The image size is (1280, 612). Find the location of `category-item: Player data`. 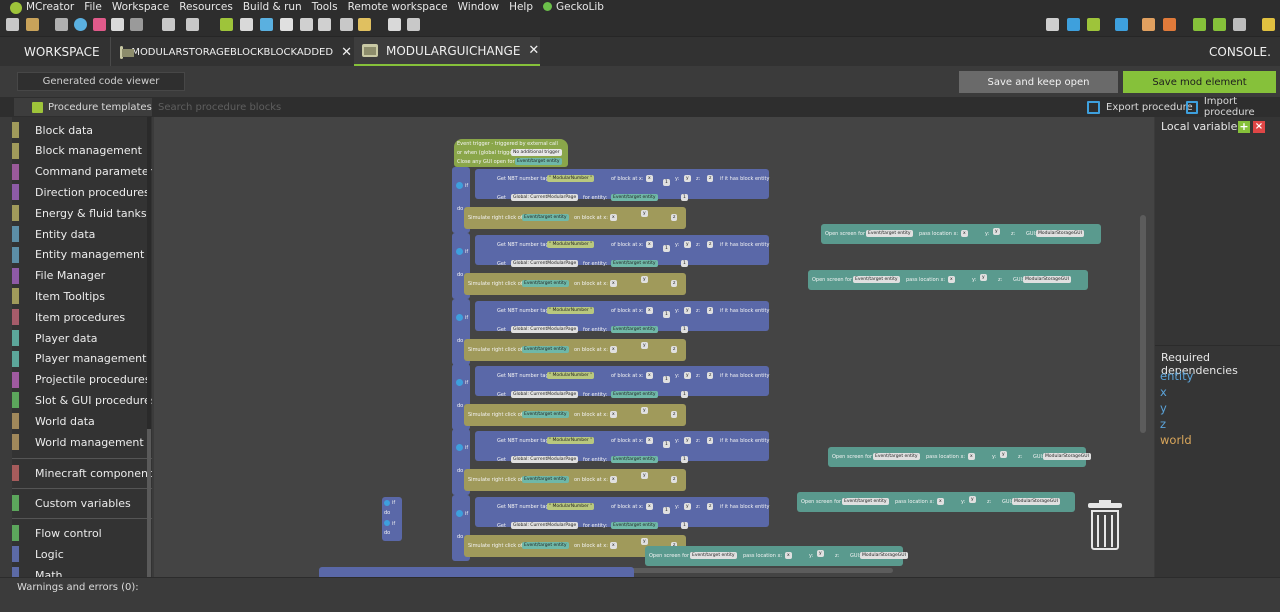

category-item: Player data is located at coordinates (82, 338).